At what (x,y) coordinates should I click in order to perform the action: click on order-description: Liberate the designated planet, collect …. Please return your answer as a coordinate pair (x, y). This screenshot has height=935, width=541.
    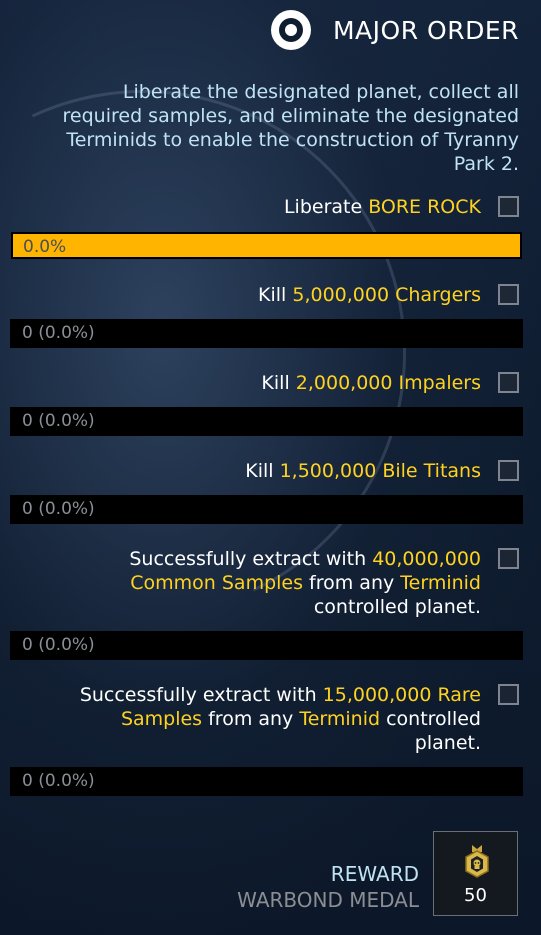
    Looking at the image, I should click on (290, 128).